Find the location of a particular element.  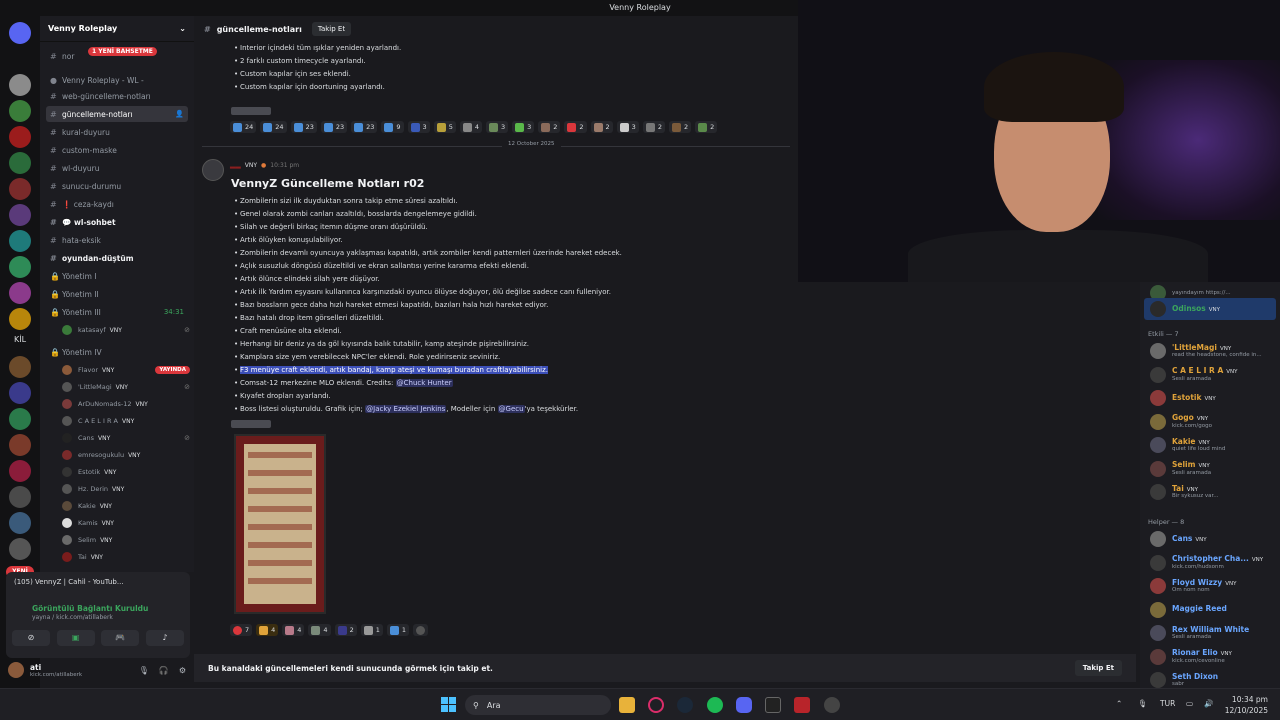

discord-icon is located at coordinates (744, 705).